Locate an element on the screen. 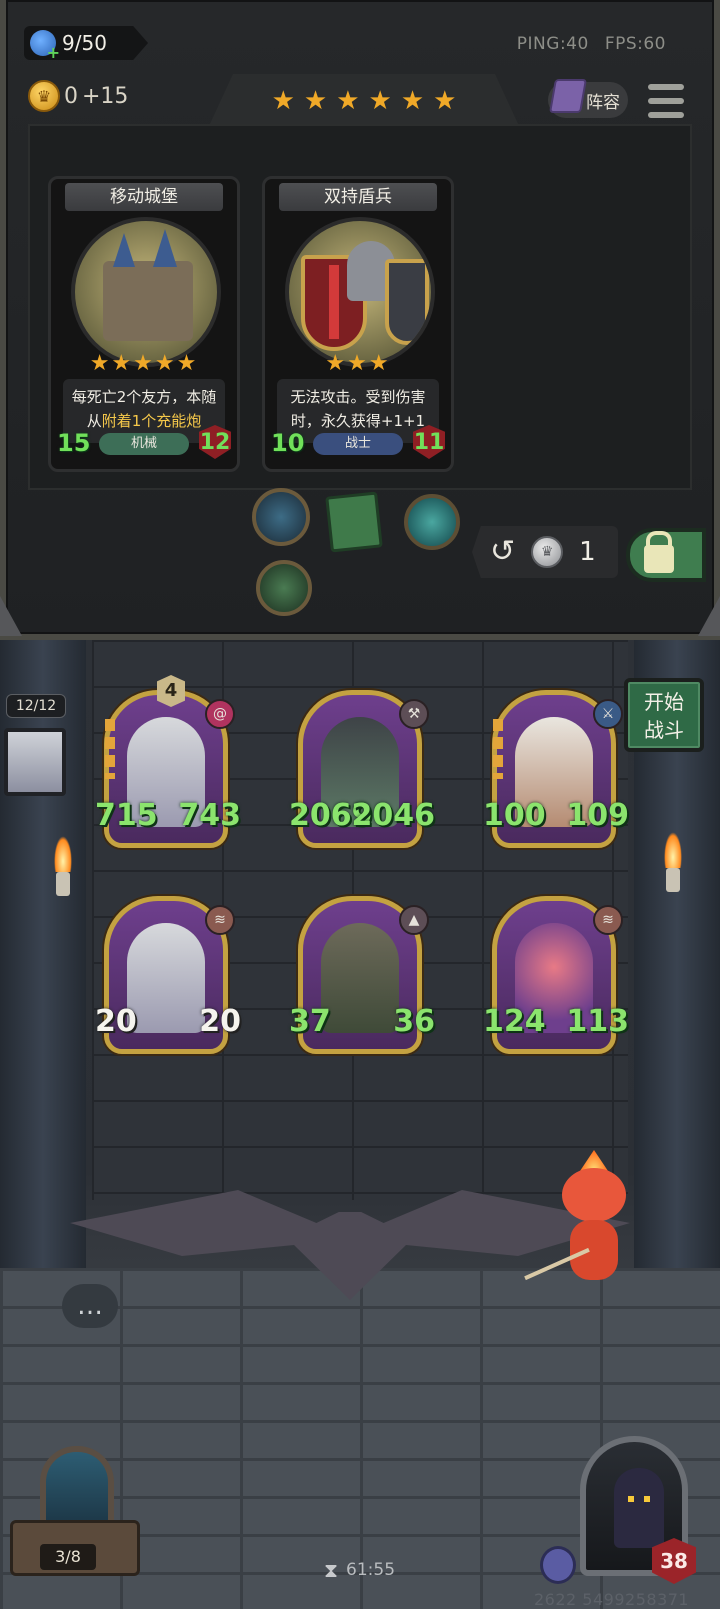 The image size is (720, 1609). card-description-text: 无法攻击。受到伤害时，永久获得+1+1 is located at coordinates (358, 409).